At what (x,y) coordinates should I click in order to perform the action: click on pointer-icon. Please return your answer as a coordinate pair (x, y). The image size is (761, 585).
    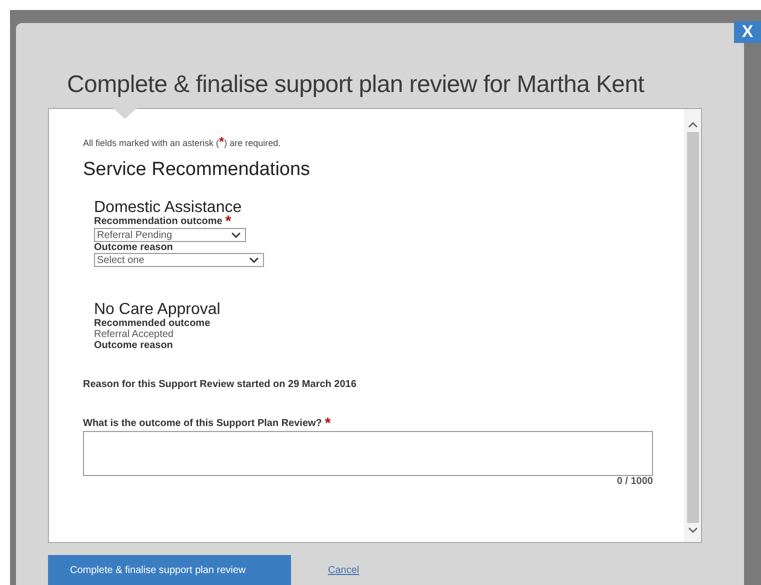
    Looking at the image, I should click on (125, 113).